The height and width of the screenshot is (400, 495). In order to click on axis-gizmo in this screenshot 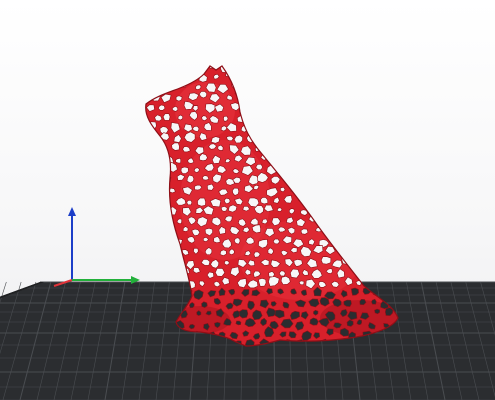, I will do `click(96, 247)`.